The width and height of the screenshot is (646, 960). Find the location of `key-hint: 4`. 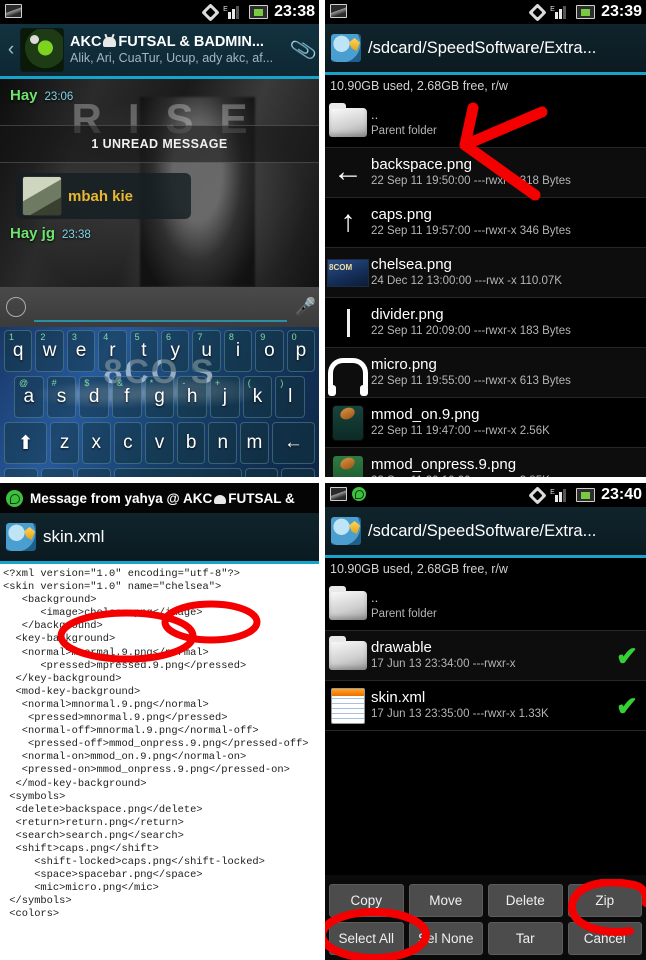

key-hint: 4 is located at coordinates (106, 337).